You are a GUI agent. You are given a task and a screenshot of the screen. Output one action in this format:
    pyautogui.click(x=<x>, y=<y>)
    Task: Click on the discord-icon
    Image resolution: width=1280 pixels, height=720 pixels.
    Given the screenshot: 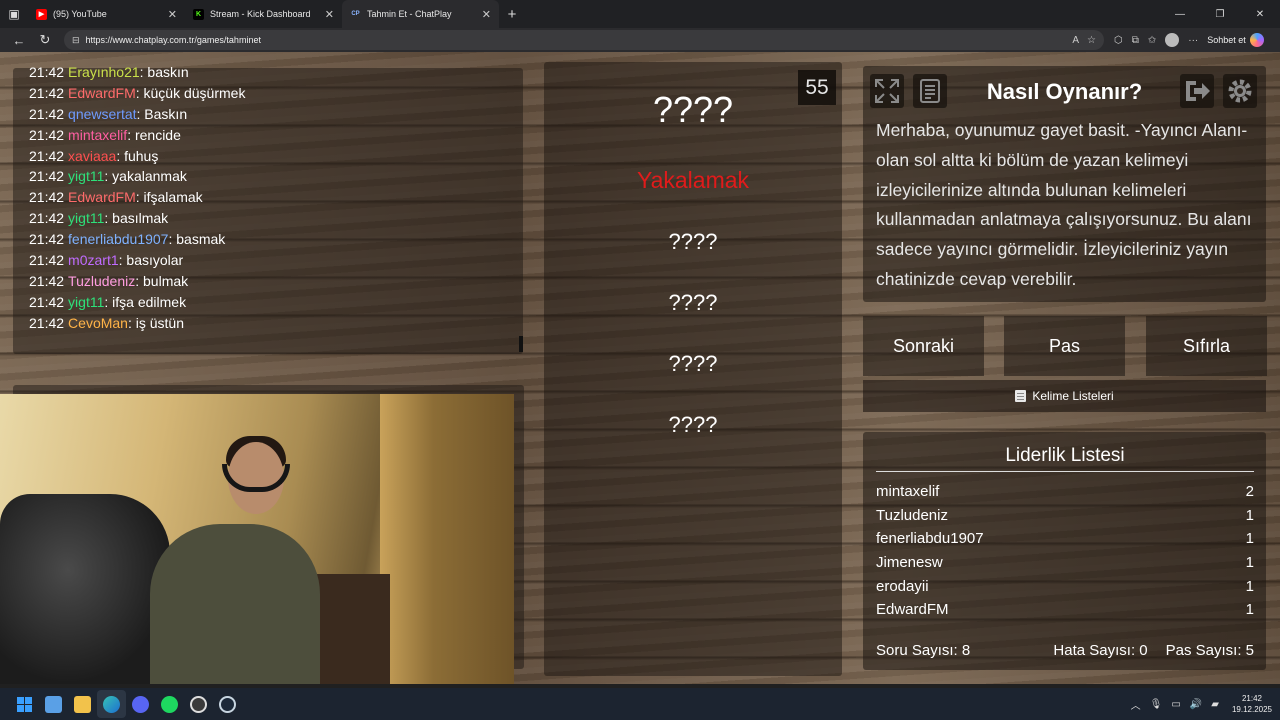 What is the action you would take?
    pyautogui.click(x=140, y=704)
    